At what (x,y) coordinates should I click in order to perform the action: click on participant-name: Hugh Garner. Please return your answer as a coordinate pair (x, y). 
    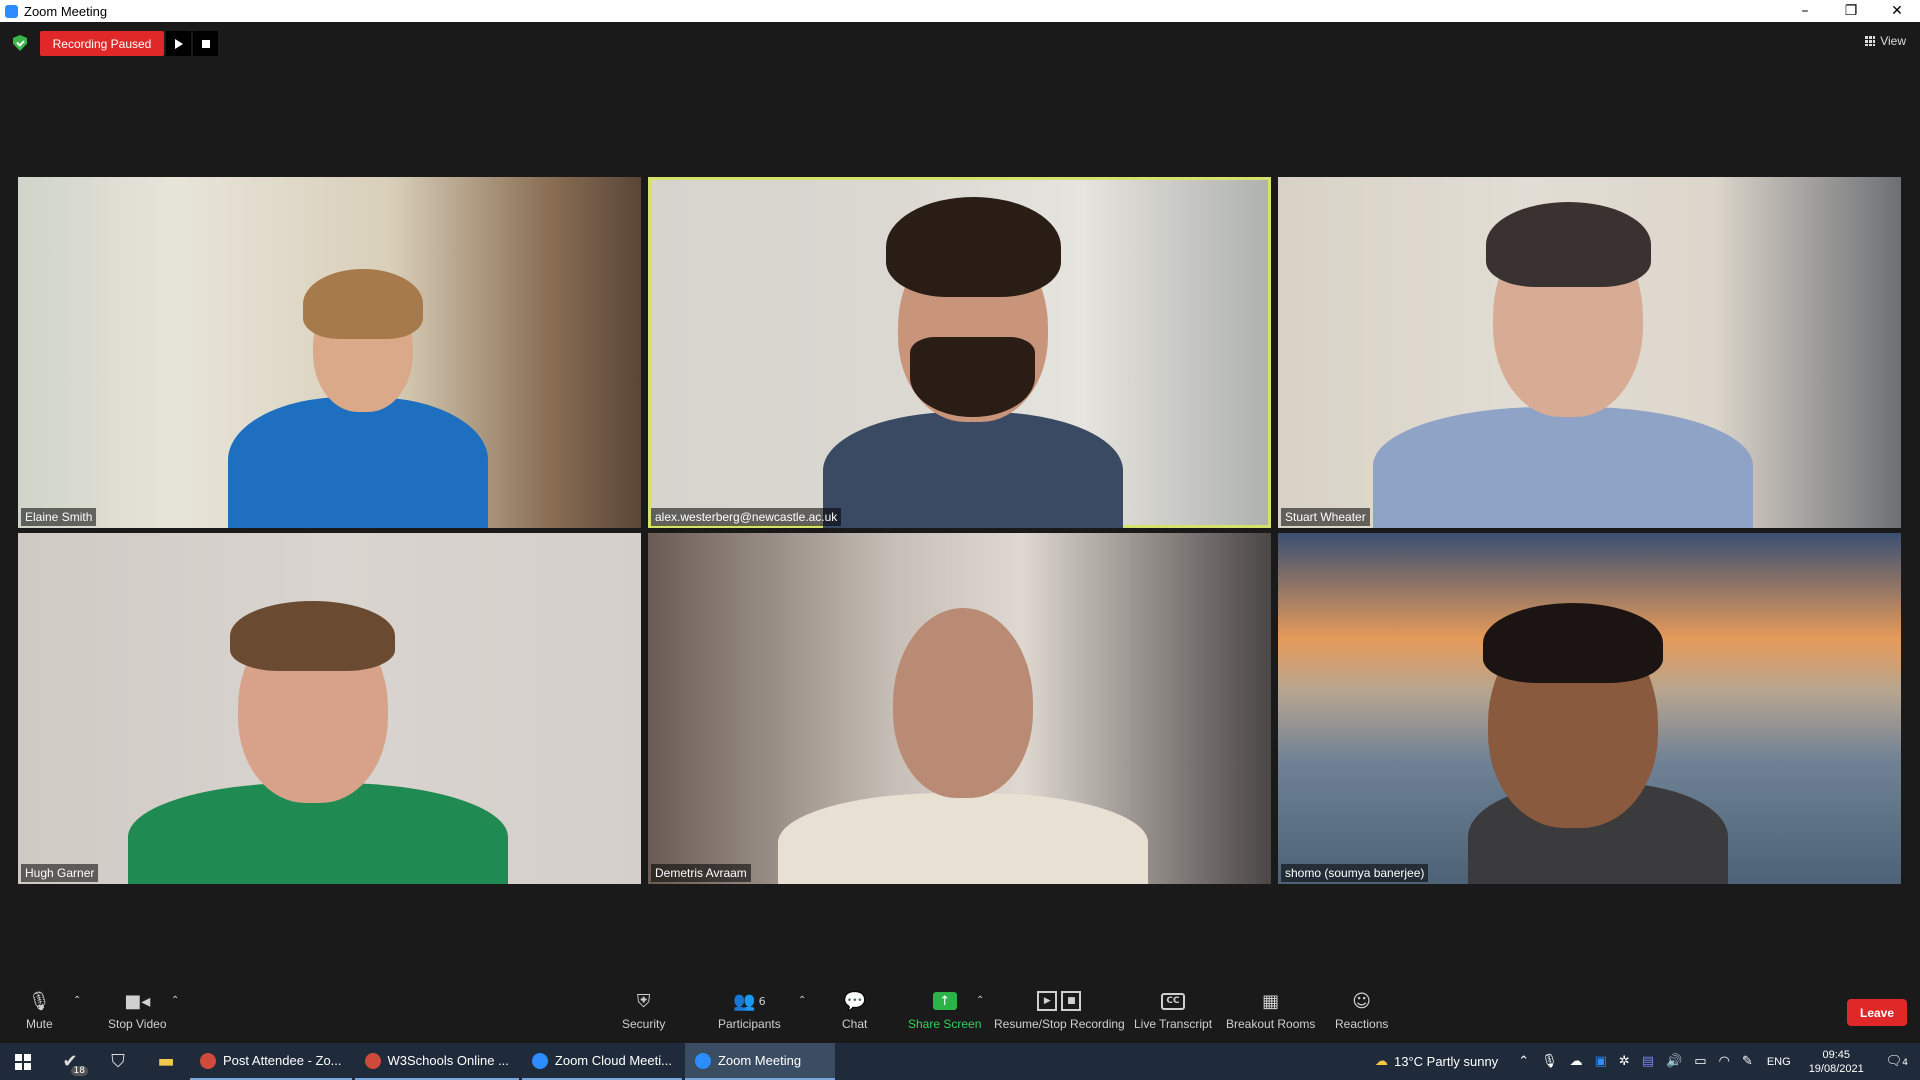
    Looking at the image, I should click on (60, 873).